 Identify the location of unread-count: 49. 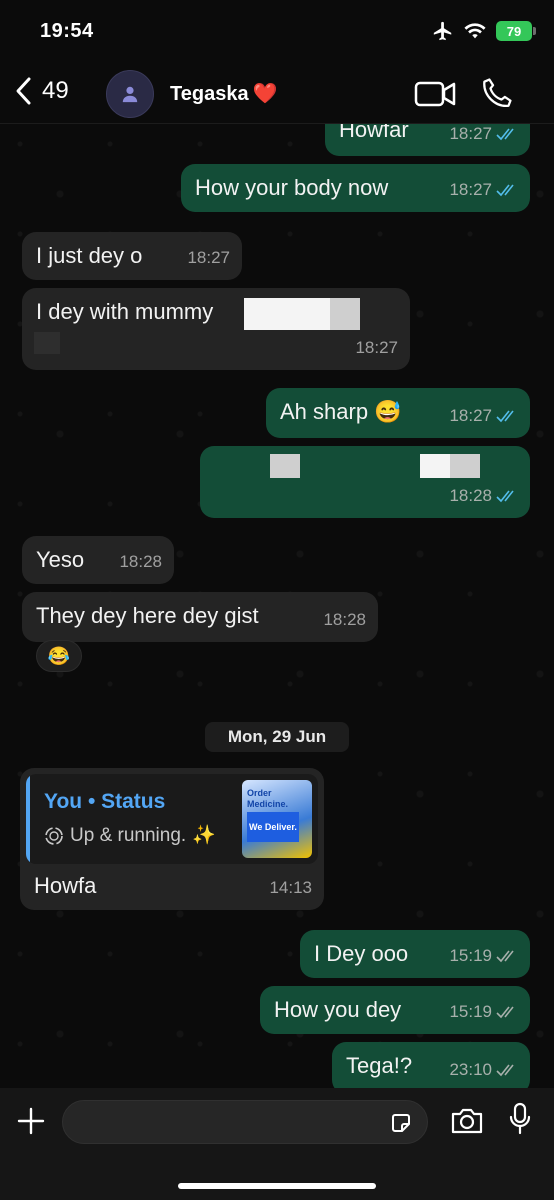
(55, 90).